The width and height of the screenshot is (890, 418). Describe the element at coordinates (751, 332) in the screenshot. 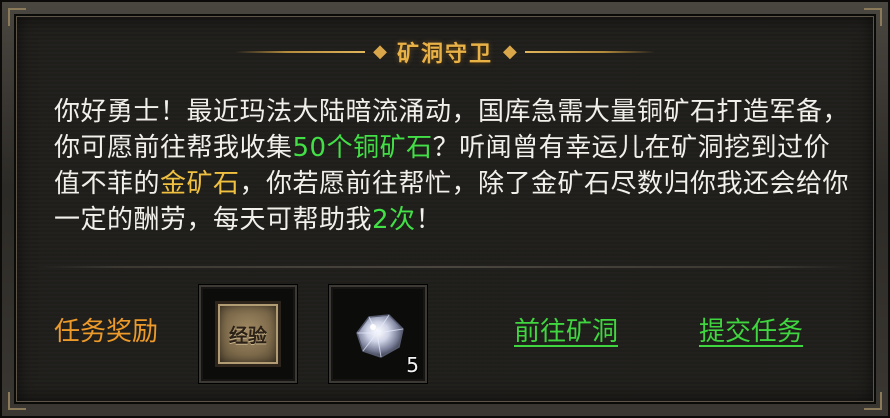

I see `submit-quest-link: 提交任务` at that location.